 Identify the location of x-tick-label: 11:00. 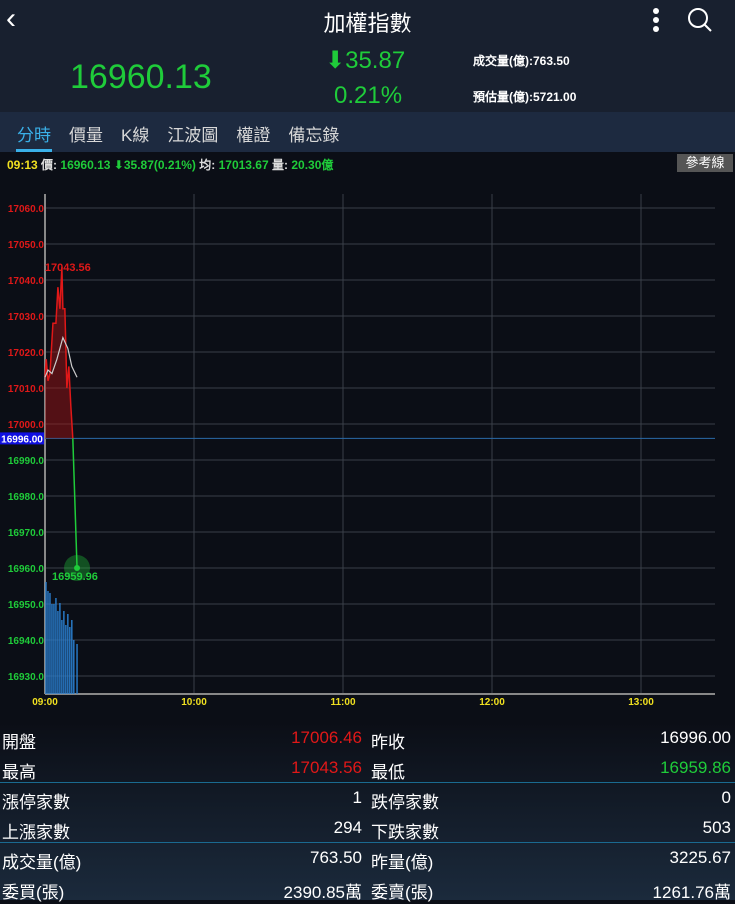
(342, 702).